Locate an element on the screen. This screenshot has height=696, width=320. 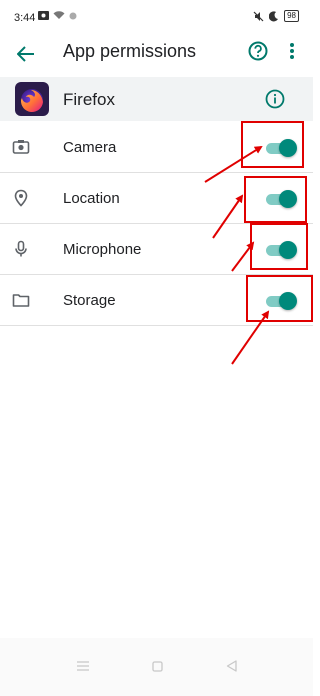
permission-row-location: Location is located at coordinates (156, 198).